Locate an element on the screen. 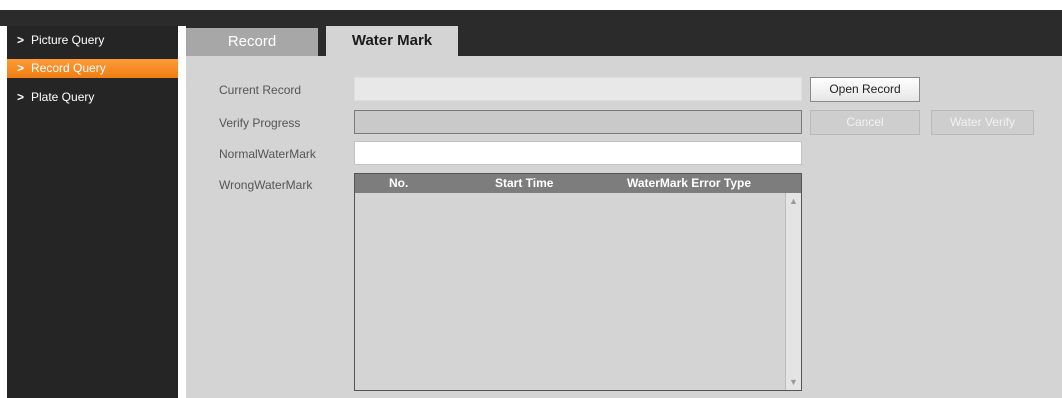 This screenshot has width=1062, height=398. list-scrollbar: ▲ ▼ is located at coordinates (793, 291).